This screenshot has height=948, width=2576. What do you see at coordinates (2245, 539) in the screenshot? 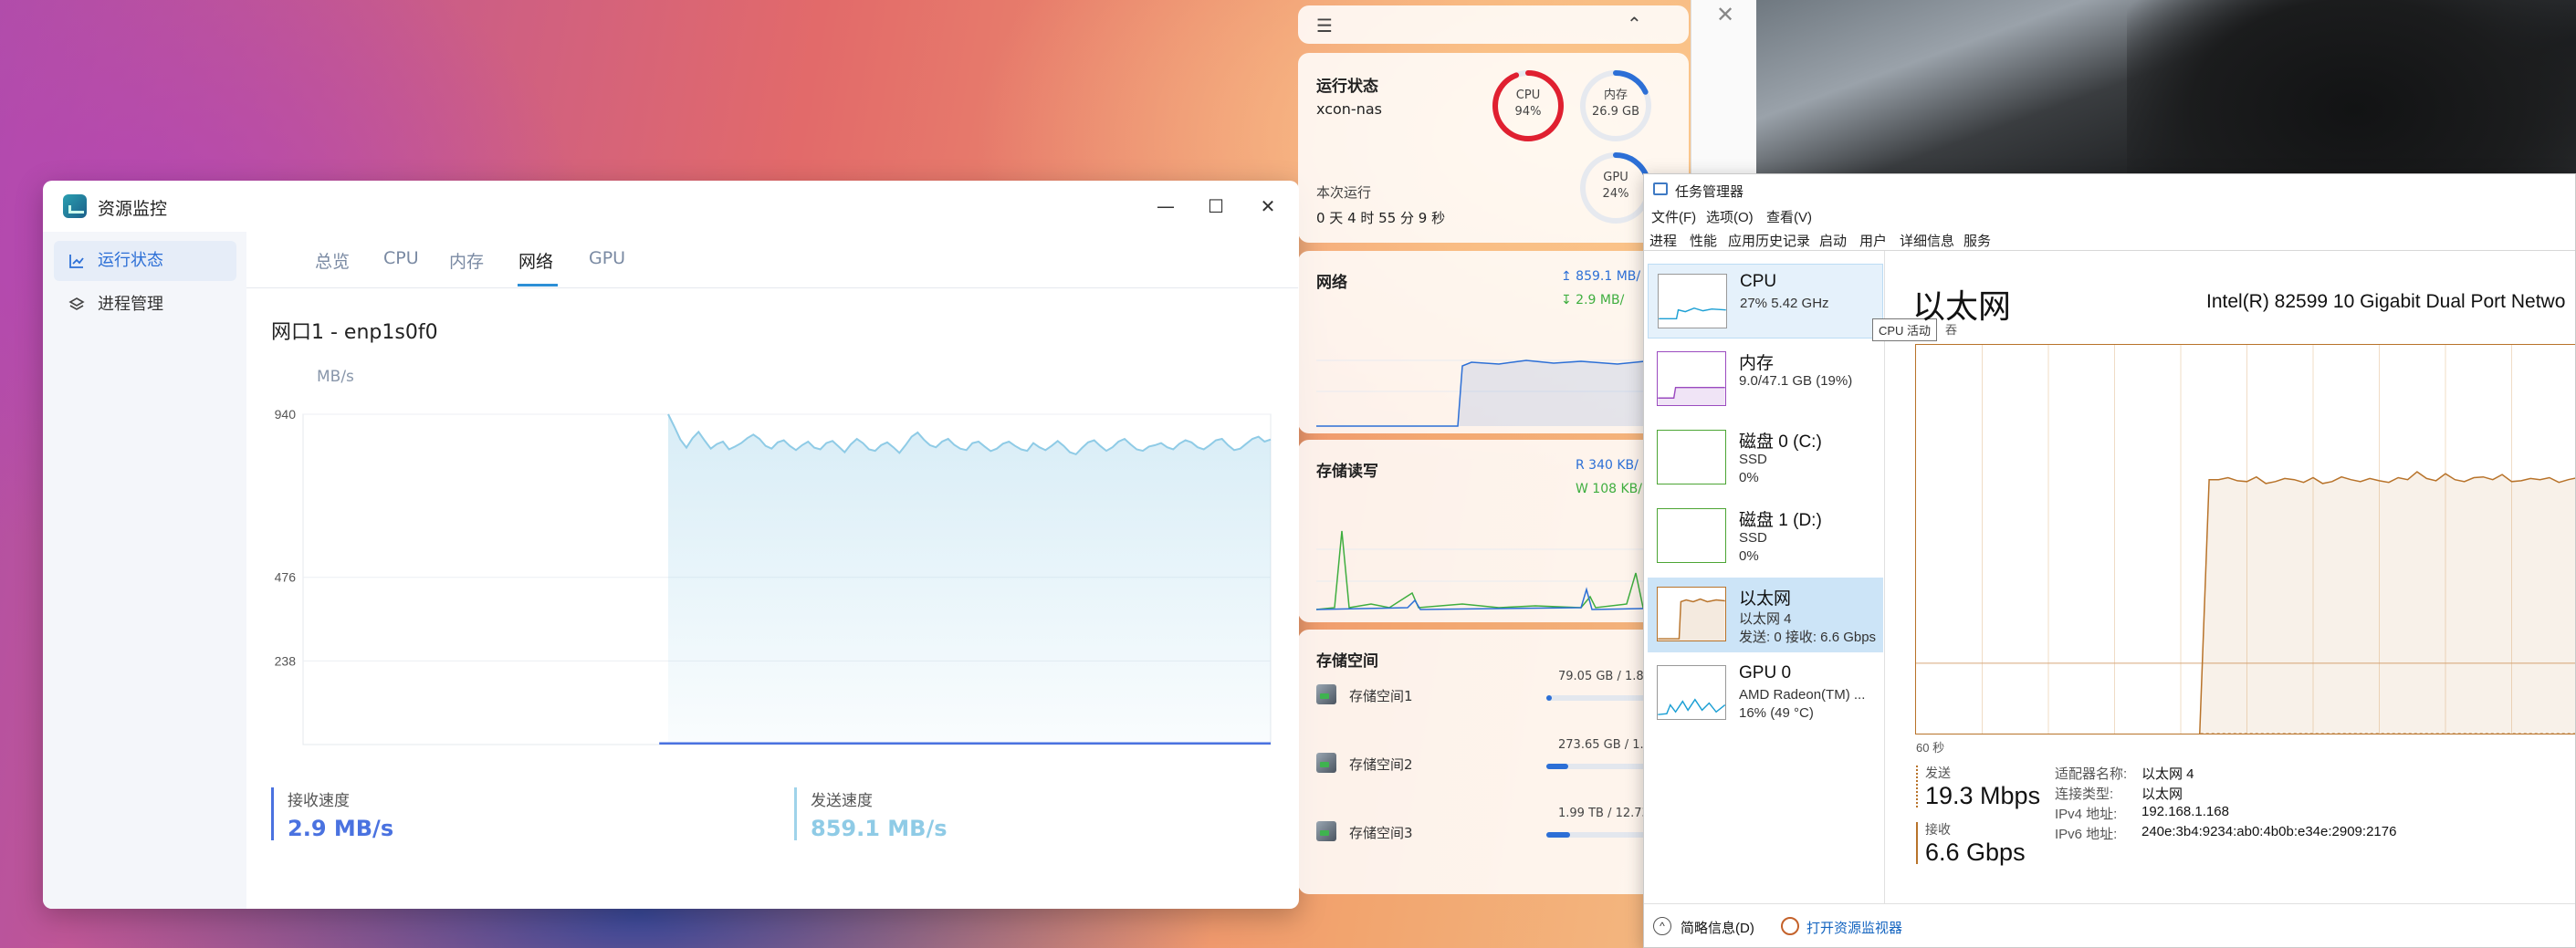
I see `ethernet-graph` at bounding box center [2245, 539].